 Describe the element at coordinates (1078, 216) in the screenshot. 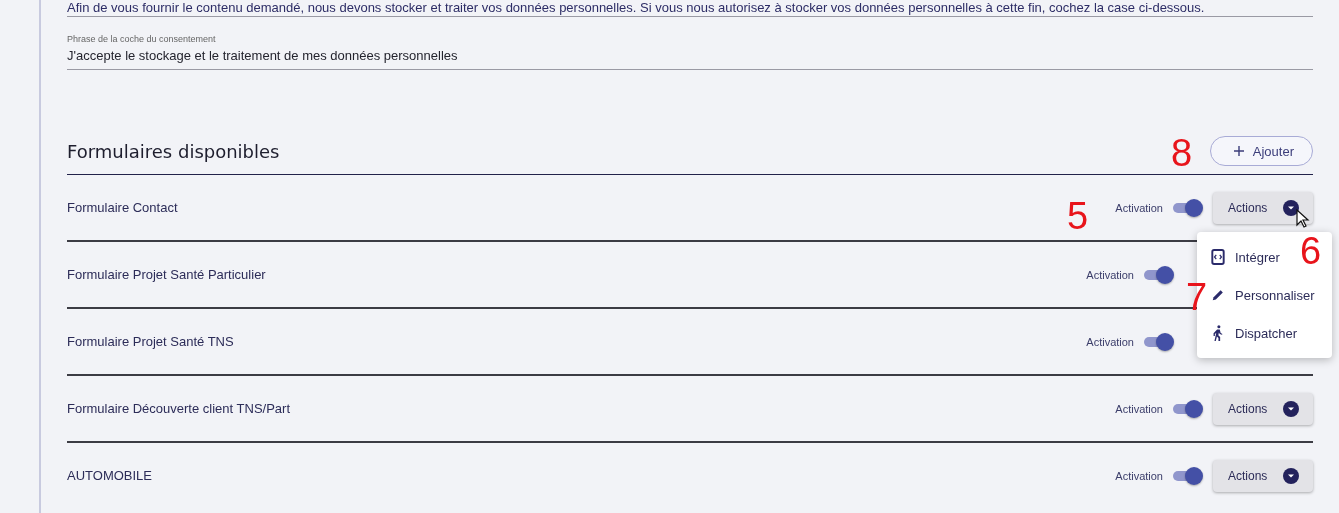

I see `annotation-number: 5` at that location.